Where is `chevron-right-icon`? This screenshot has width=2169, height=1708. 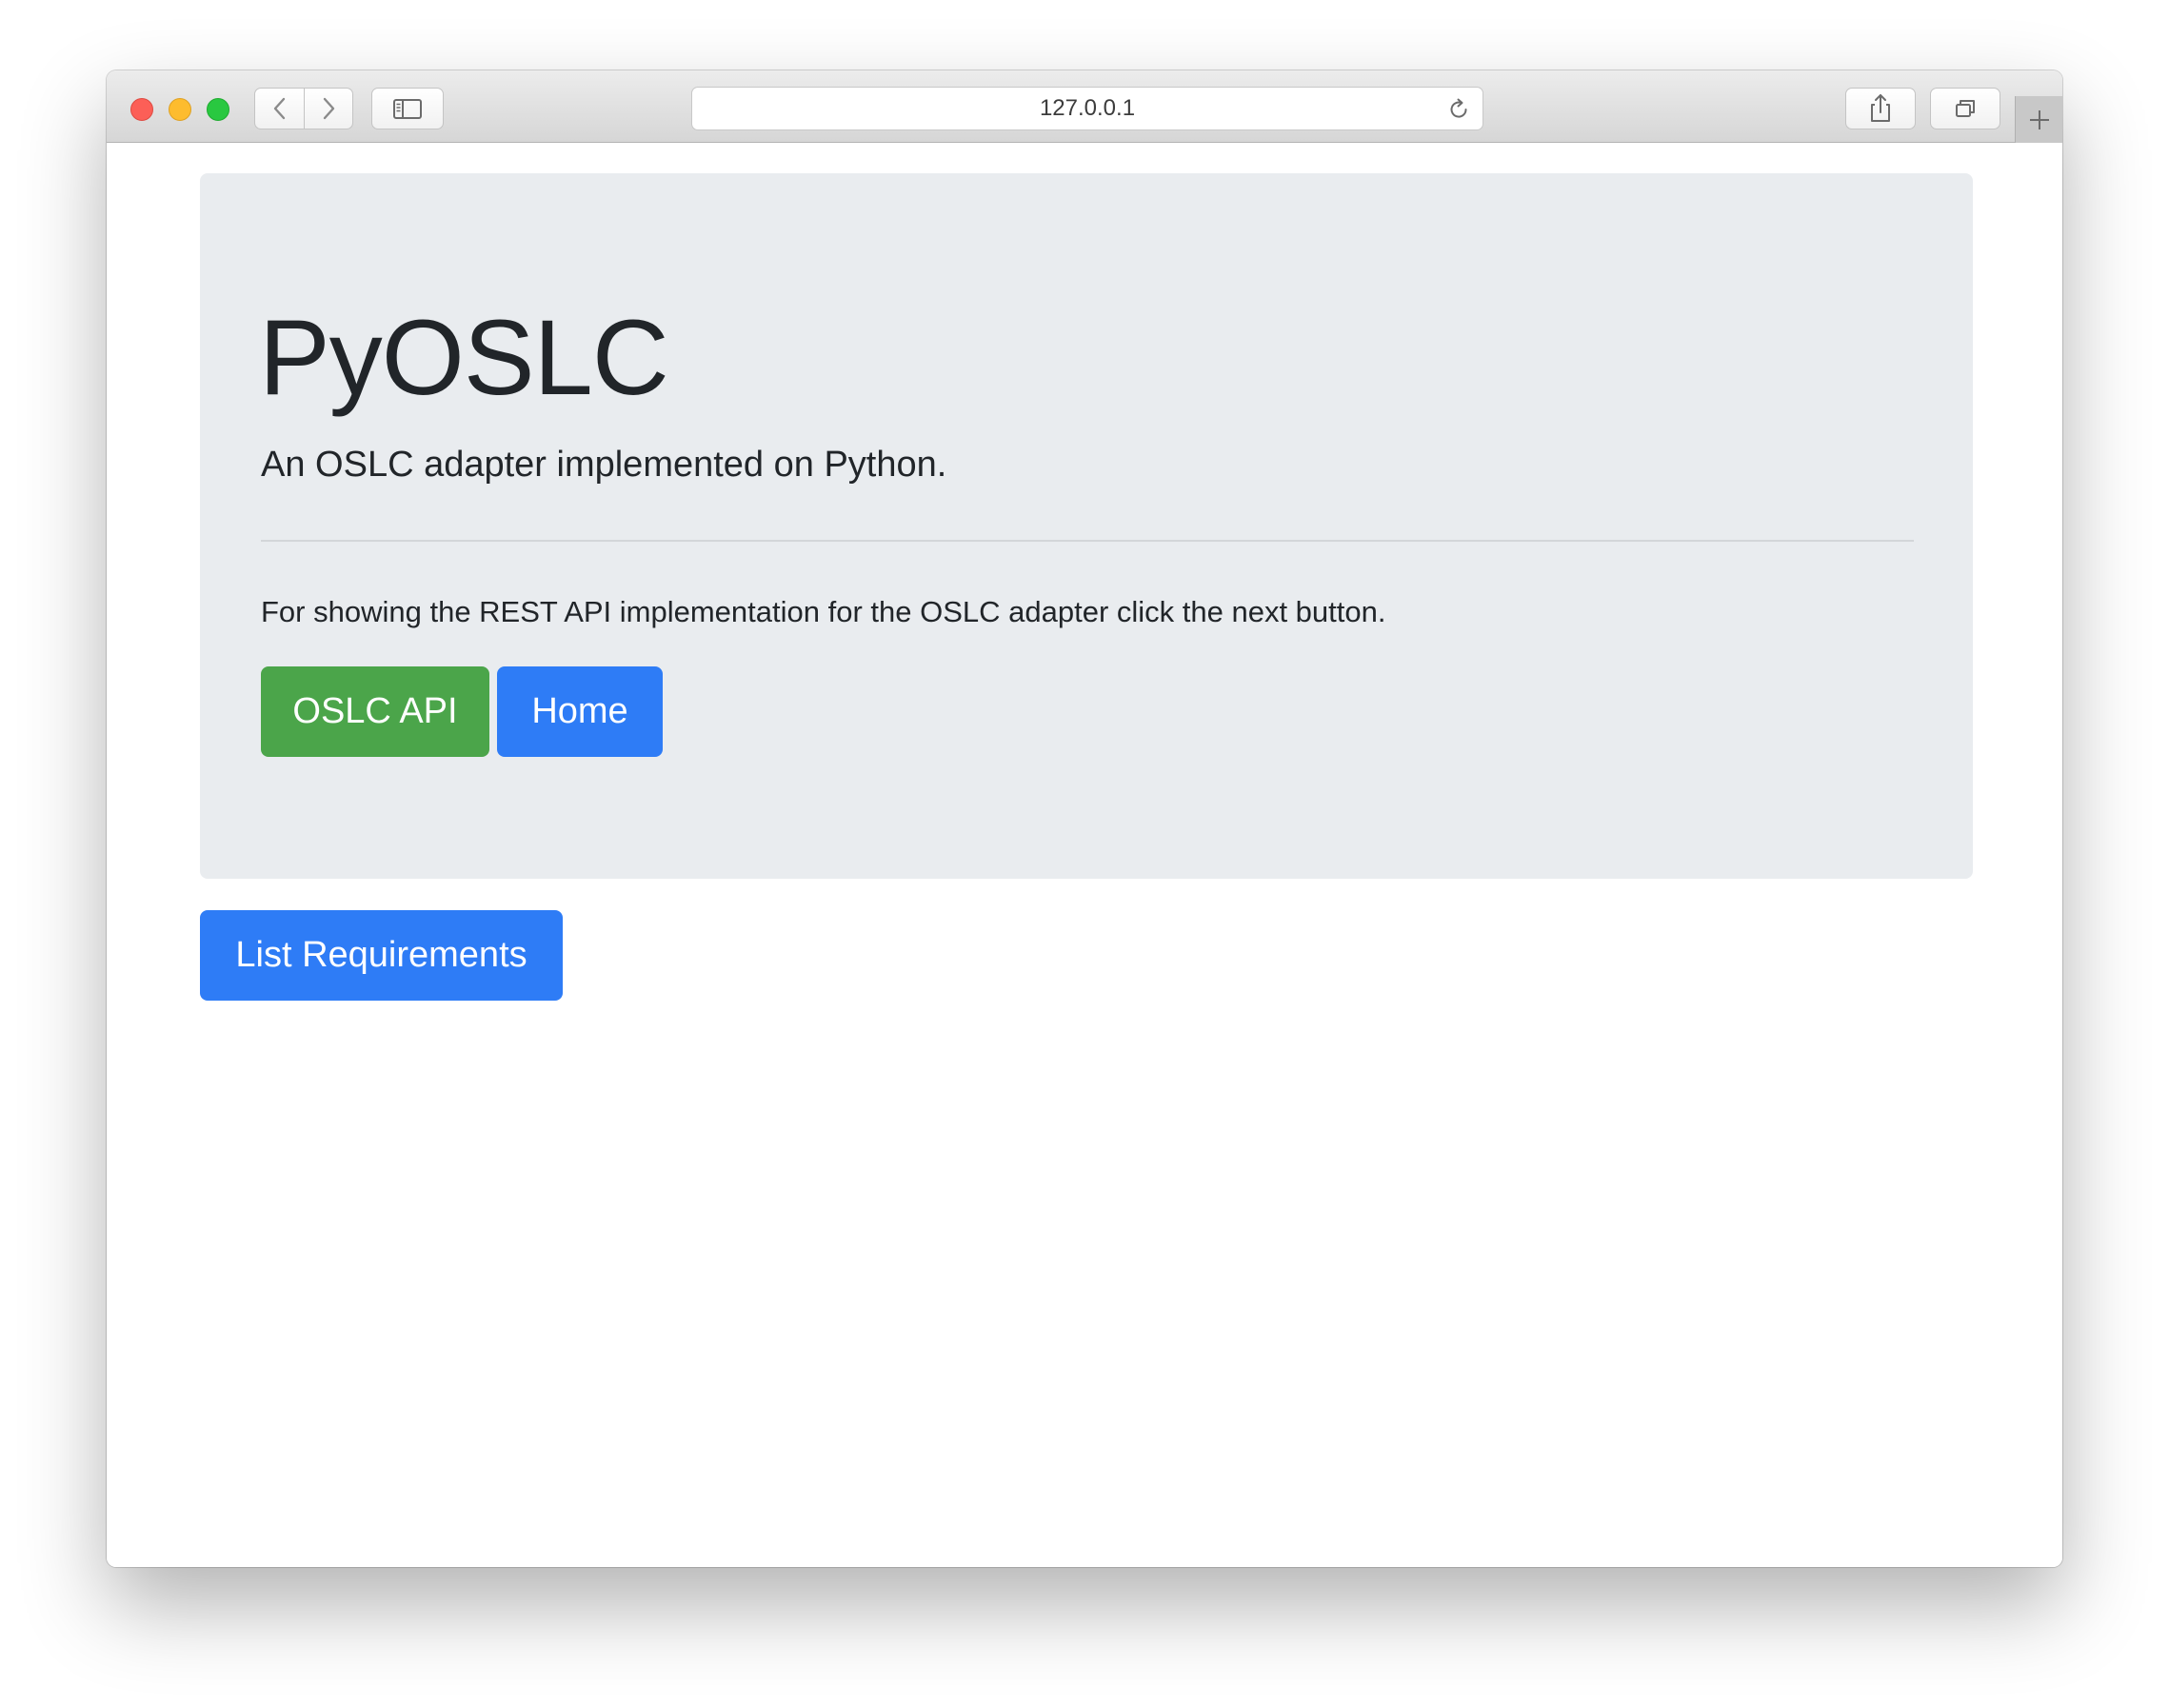 chevron-right-icon is located at coordinates (329, 108).